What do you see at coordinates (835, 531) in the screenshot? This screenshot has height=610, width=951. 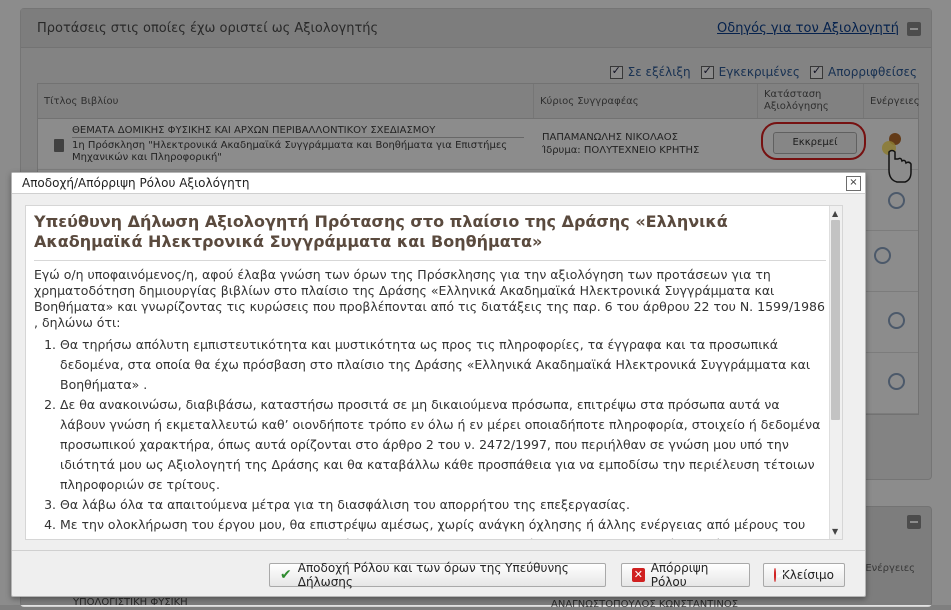 I see `scroll-down-icon: ▼` at bounding box center [835, 531].